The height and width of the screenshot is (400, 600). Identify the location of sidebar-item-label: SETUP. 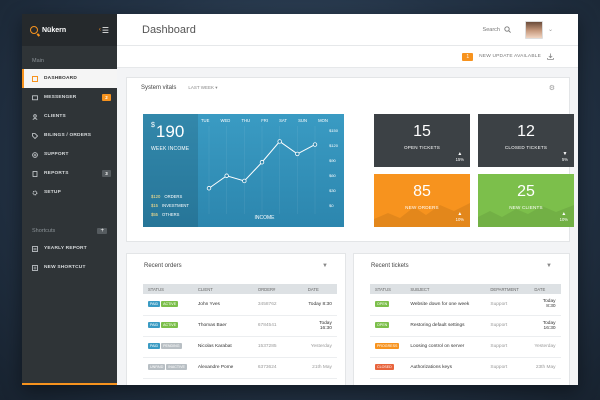
(52, 192).